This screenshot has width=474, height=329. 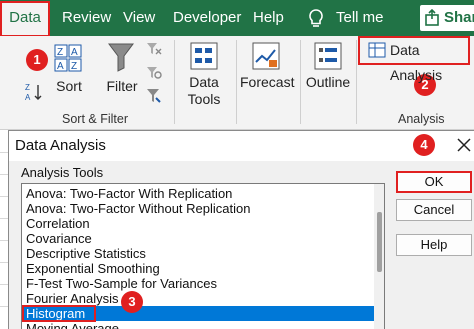 I want to click on sort-icon: Z A A Z, so click(x=69, y=58).